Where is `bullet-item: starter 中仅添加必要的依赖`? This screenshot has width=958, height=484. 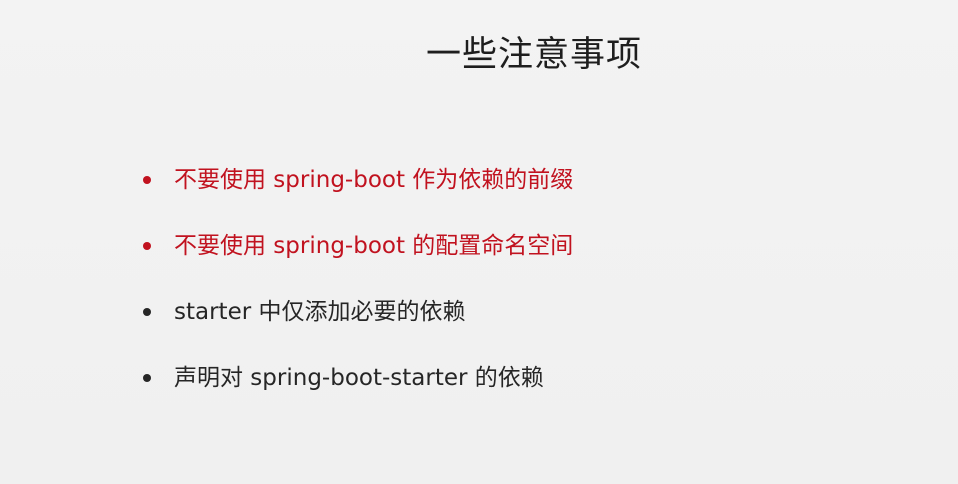 bullet-item: starter 中仅添加必要的依赖 is located at coordinates (358, 325).